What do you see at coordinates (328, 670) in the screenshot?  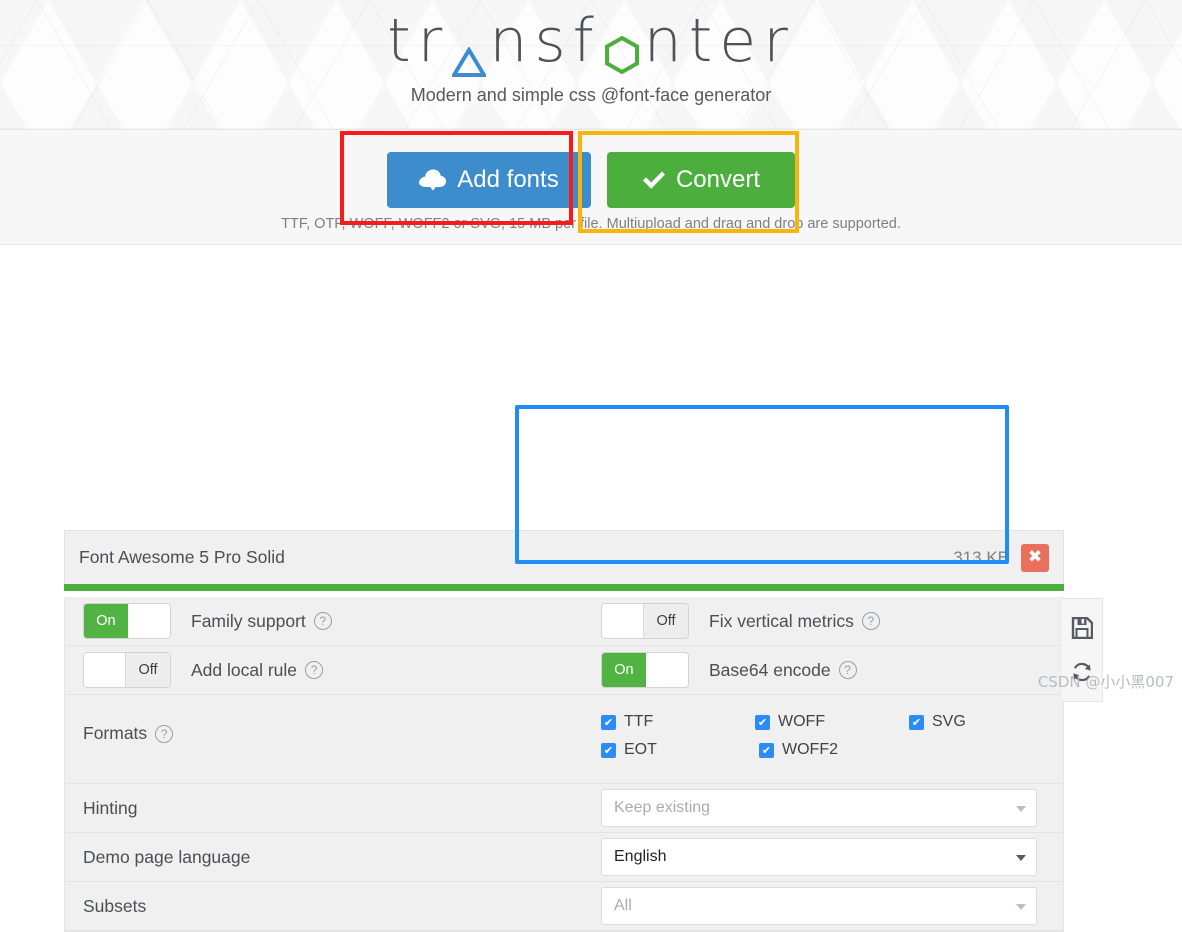 I see `option-add-local-rule: Off Add local rule ?` at bounding box center [328, 670].